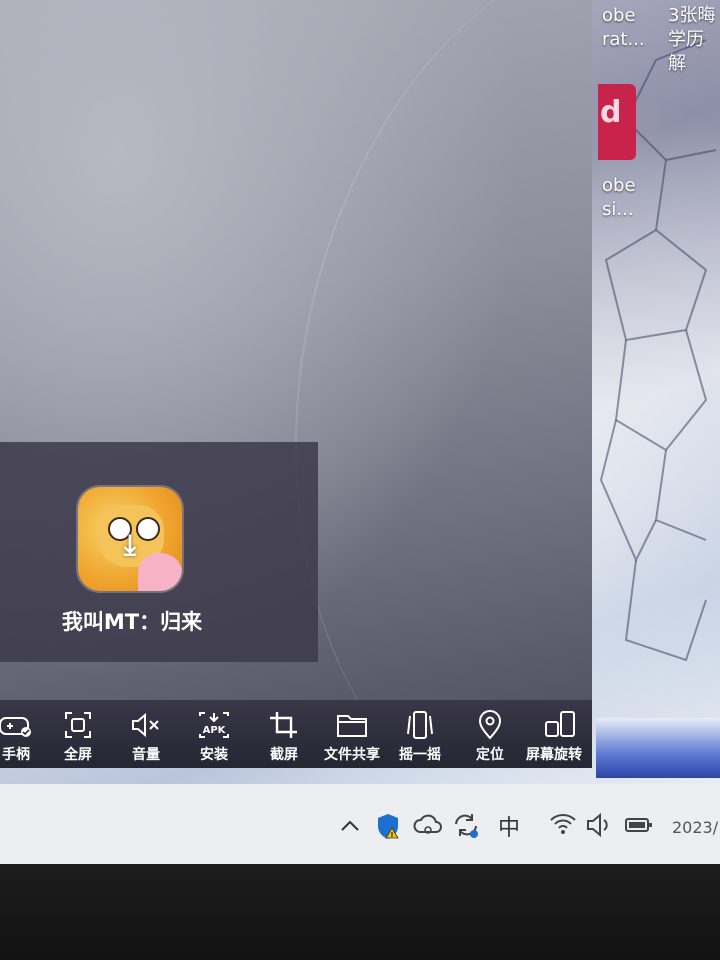  I want to click on chevron-up-icon, so click(350, 825).